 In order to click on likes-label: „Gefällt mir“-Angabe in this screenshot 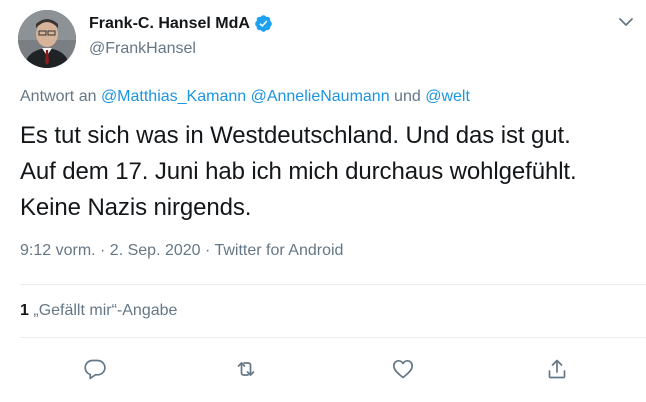, I will do `click(105, 310)`.